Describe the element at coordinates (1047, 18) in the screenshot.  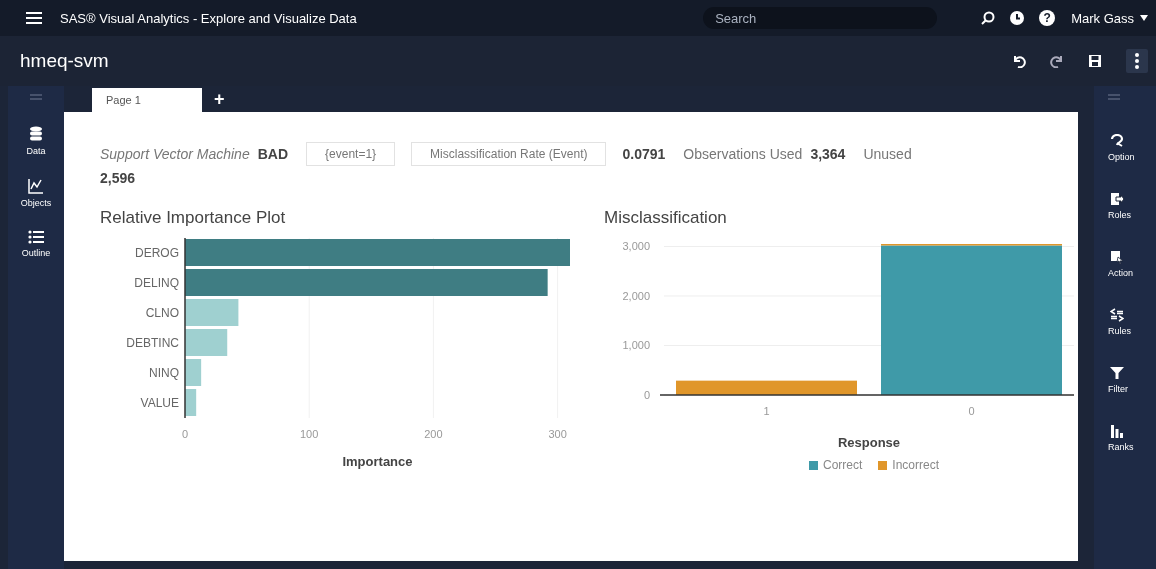
I see `help-button: ?` at that location.